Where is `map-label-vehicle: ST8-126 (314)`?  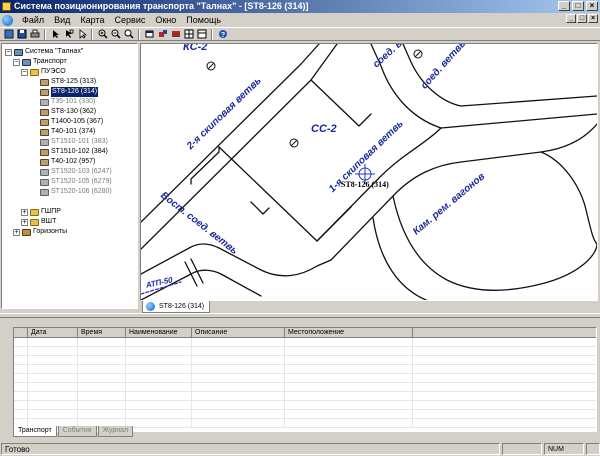 map-label-vehicle: ST8-126 (314) is located at coordinates (365, 184).